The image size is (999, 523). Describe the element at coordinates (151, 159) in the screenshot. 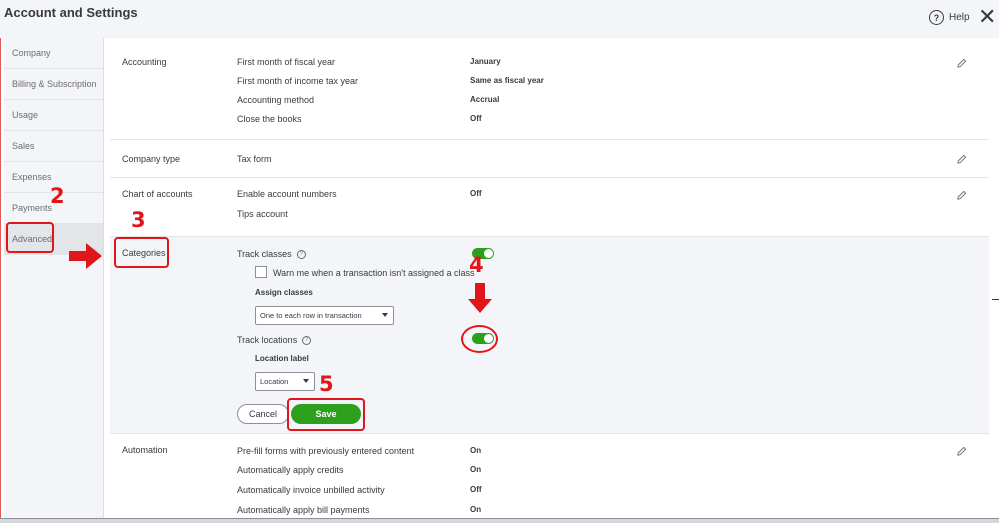

I see `section-label: Company type` at that location.